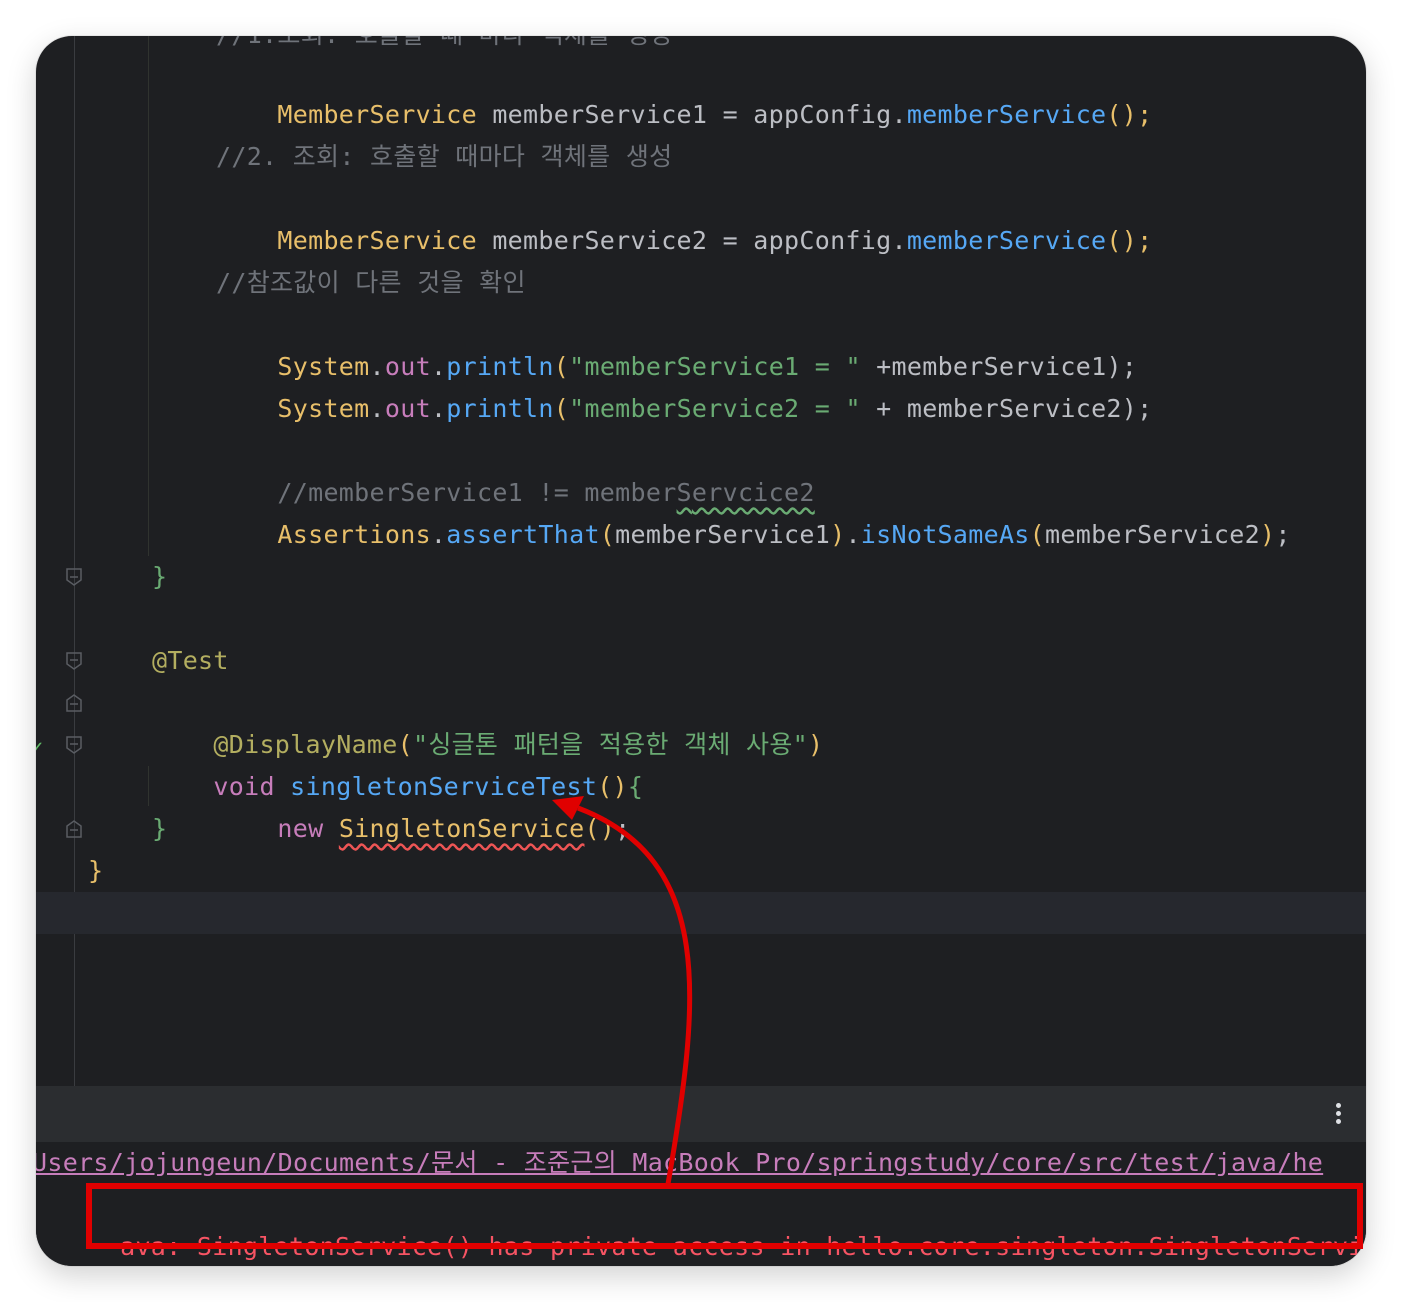 The image size is (1402, 1302). Describe the element at coordinates (96, 870) in the screenshot. I see `class-closing-brace: }` at that location.